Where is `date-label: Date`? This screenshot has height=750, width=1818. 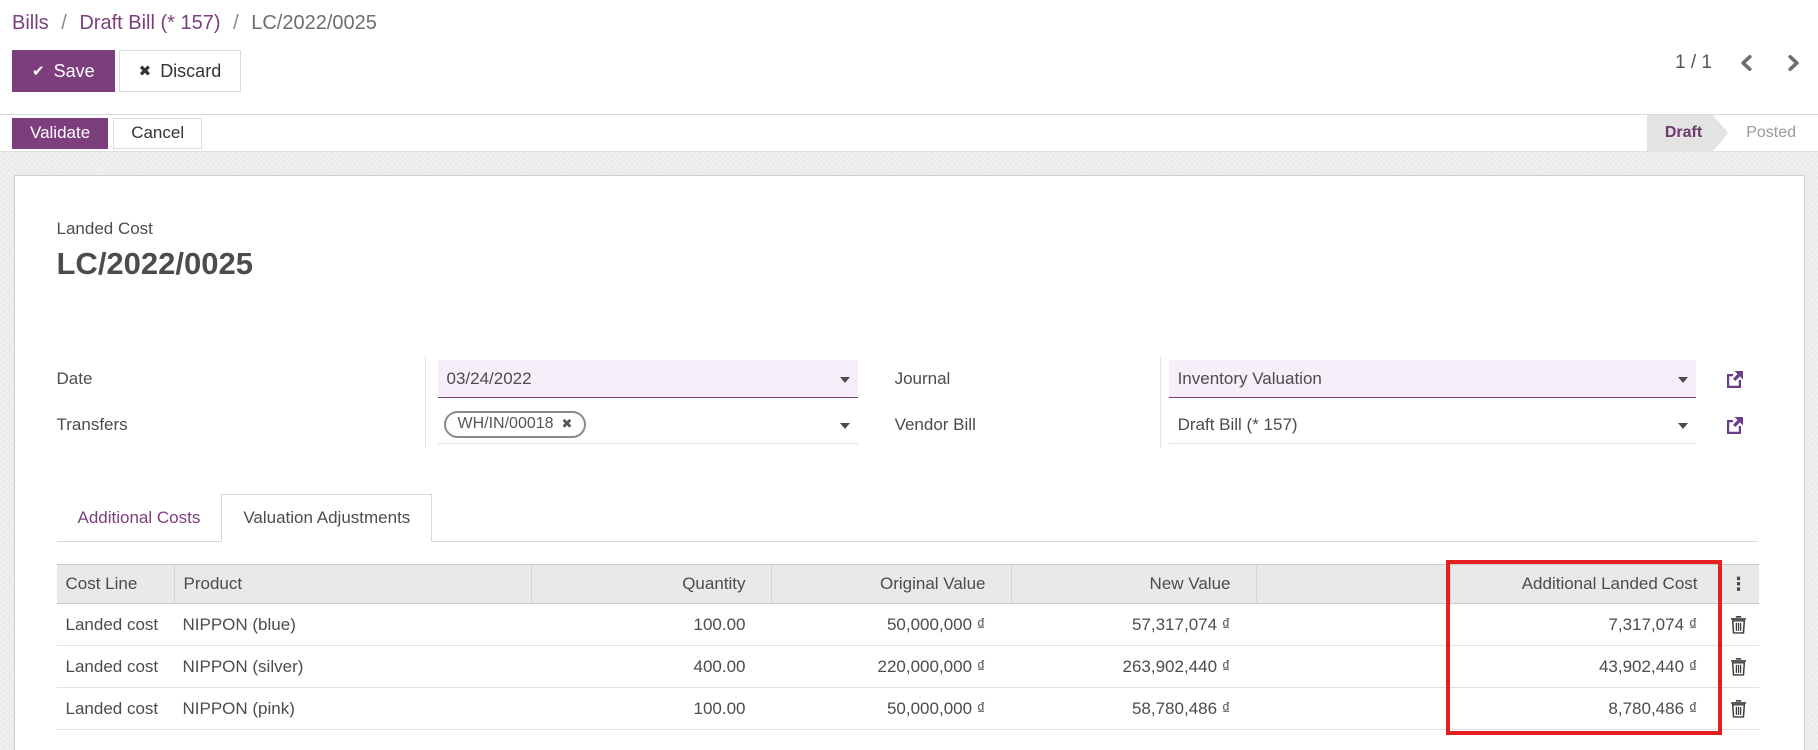
date-label: Date is located at coordinates (74, 378).